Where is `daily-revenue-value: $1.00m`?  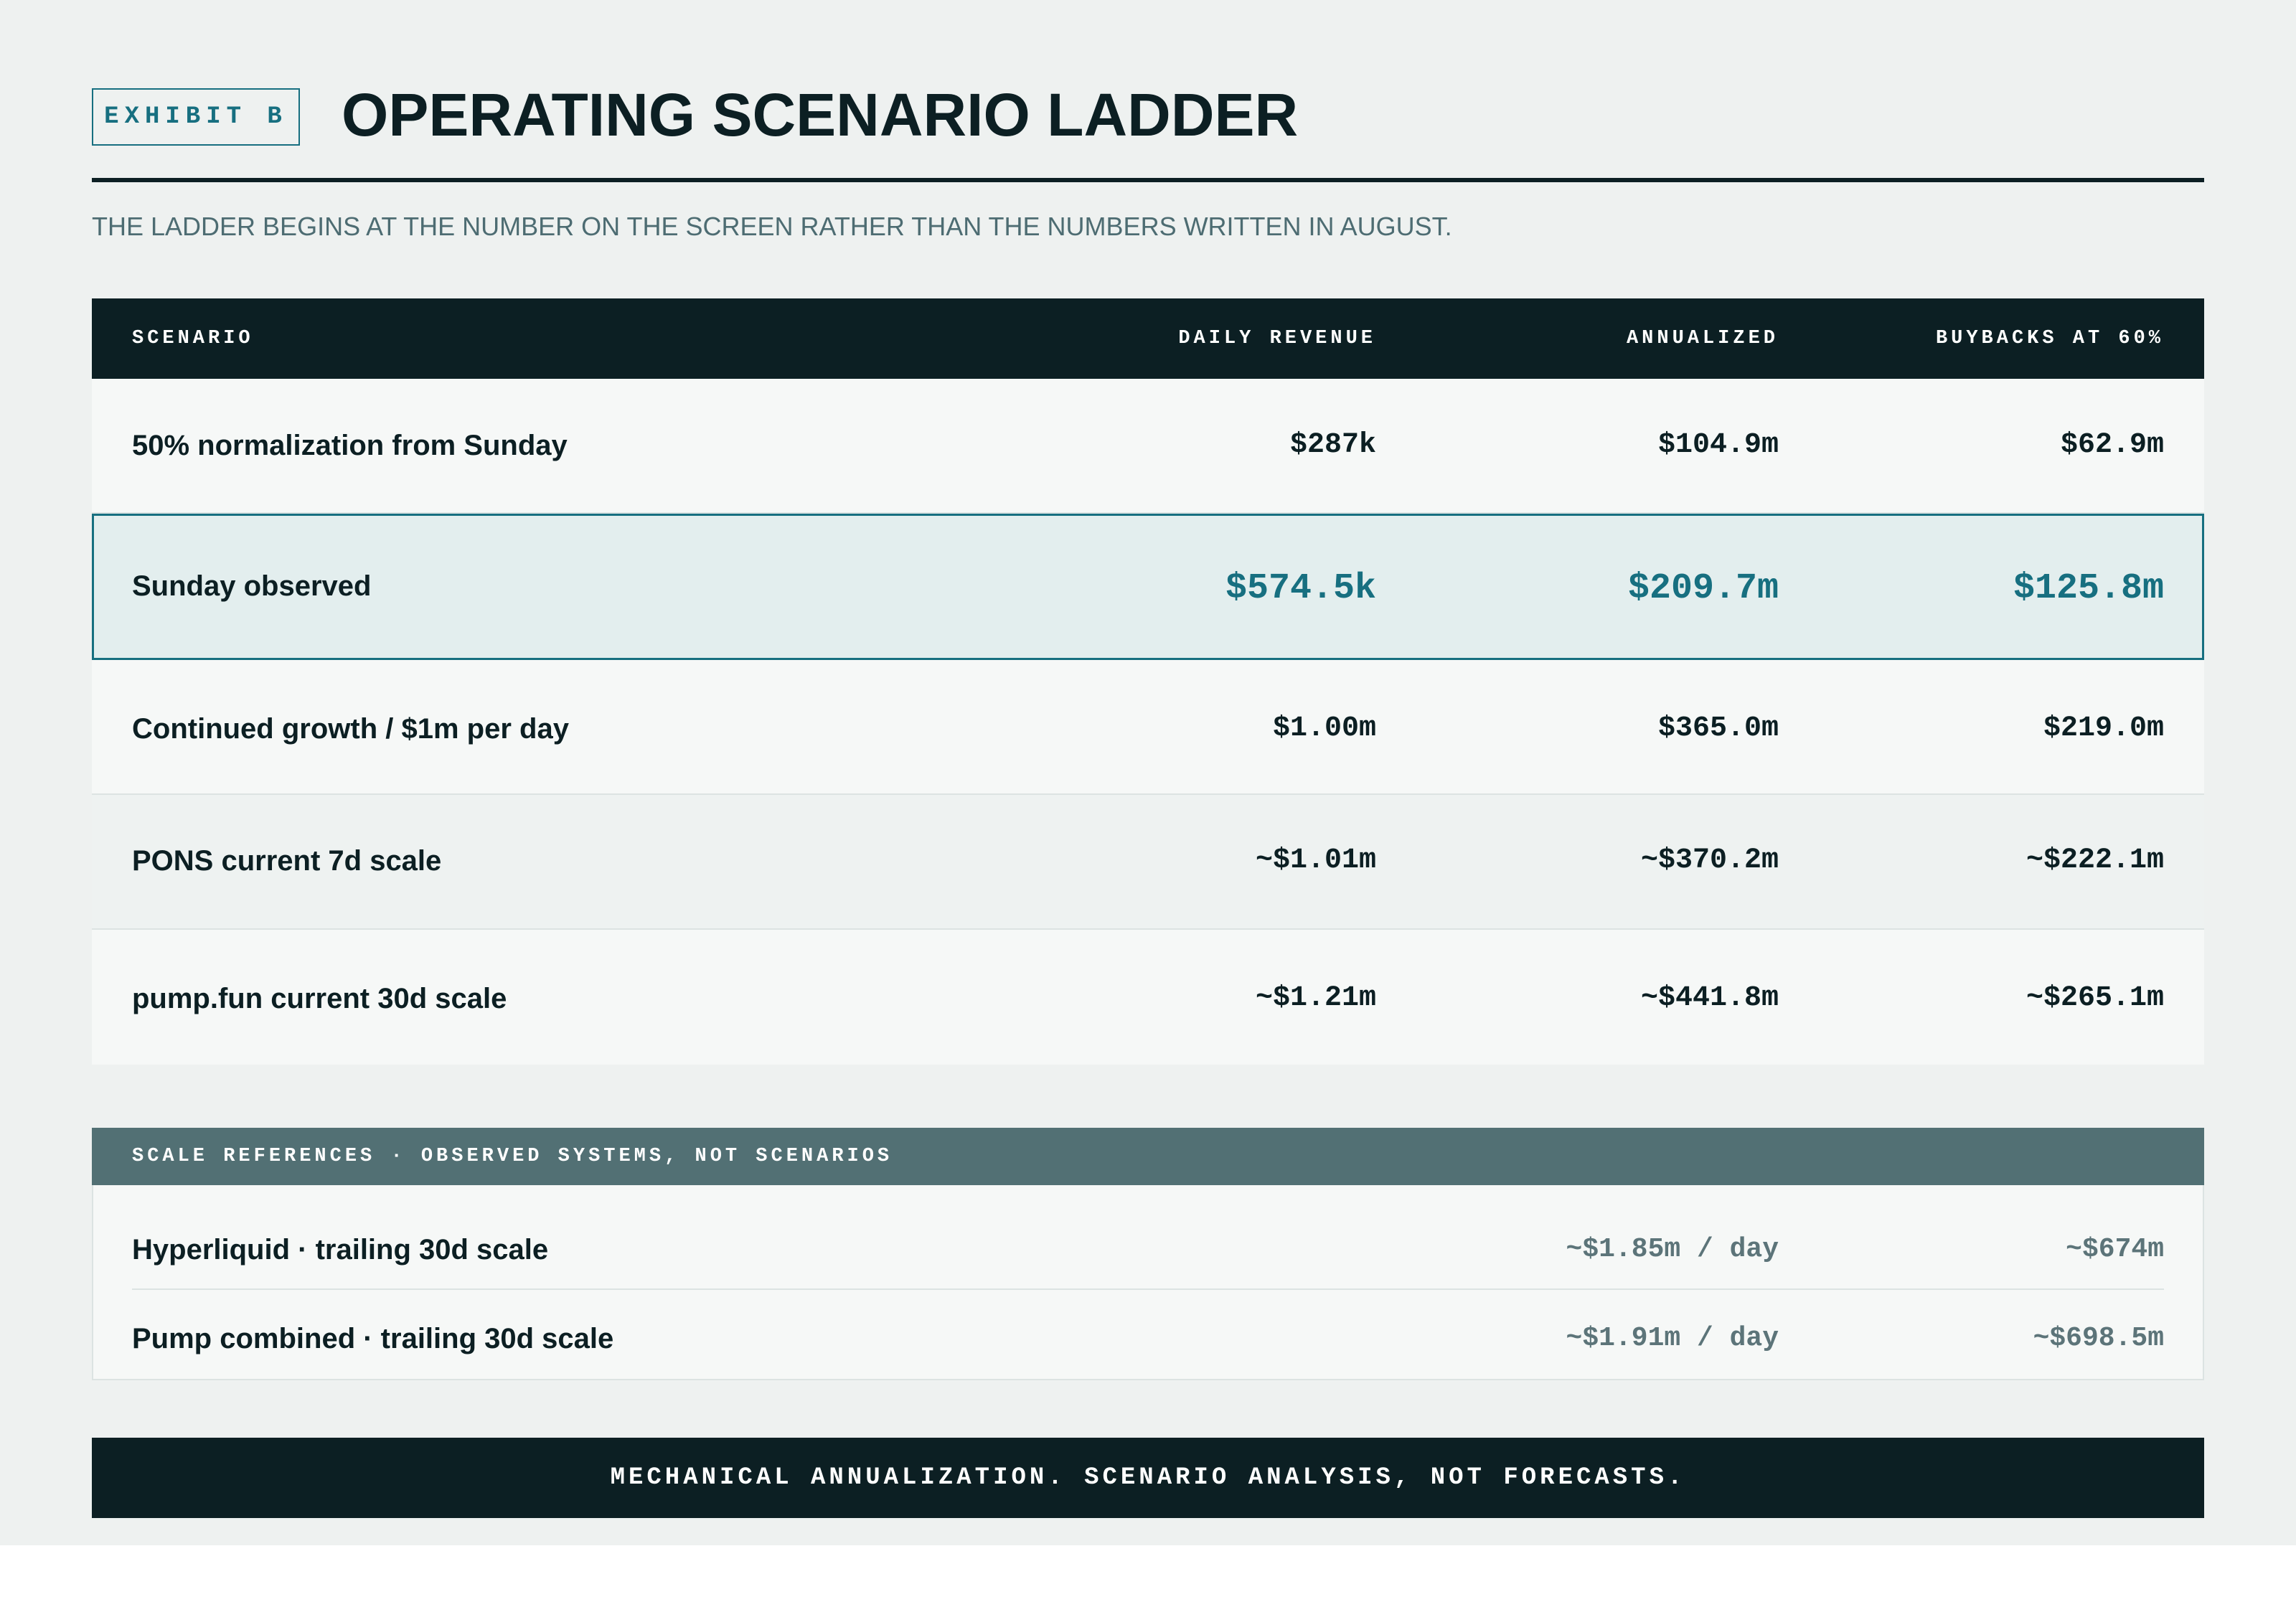 daily-revenue-value: $1.00m is located at coordinates (1324, 728).